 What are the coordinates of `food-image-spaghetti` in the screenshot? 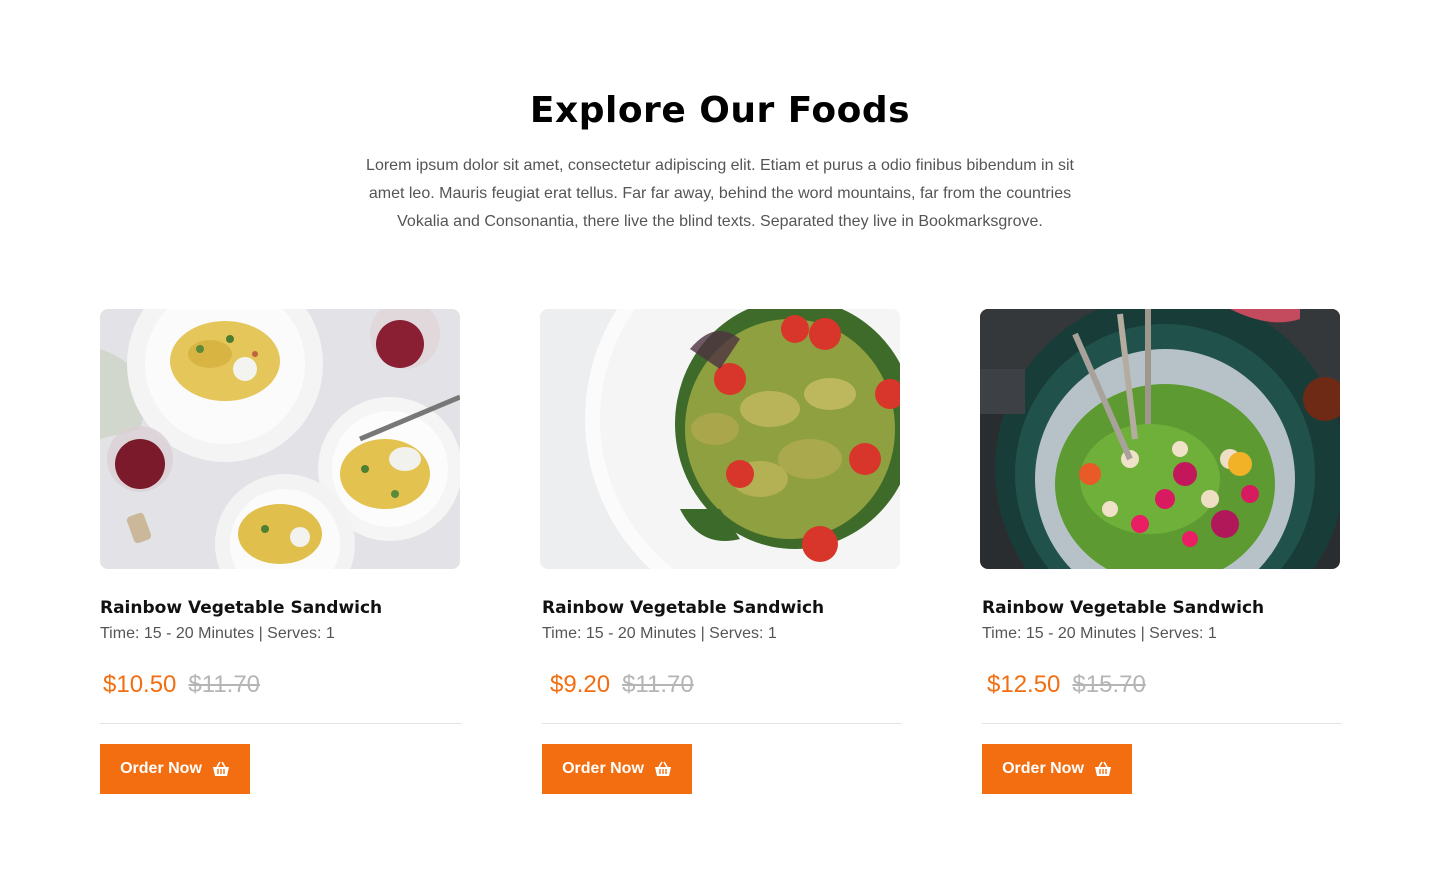 It's located at (280, 439).